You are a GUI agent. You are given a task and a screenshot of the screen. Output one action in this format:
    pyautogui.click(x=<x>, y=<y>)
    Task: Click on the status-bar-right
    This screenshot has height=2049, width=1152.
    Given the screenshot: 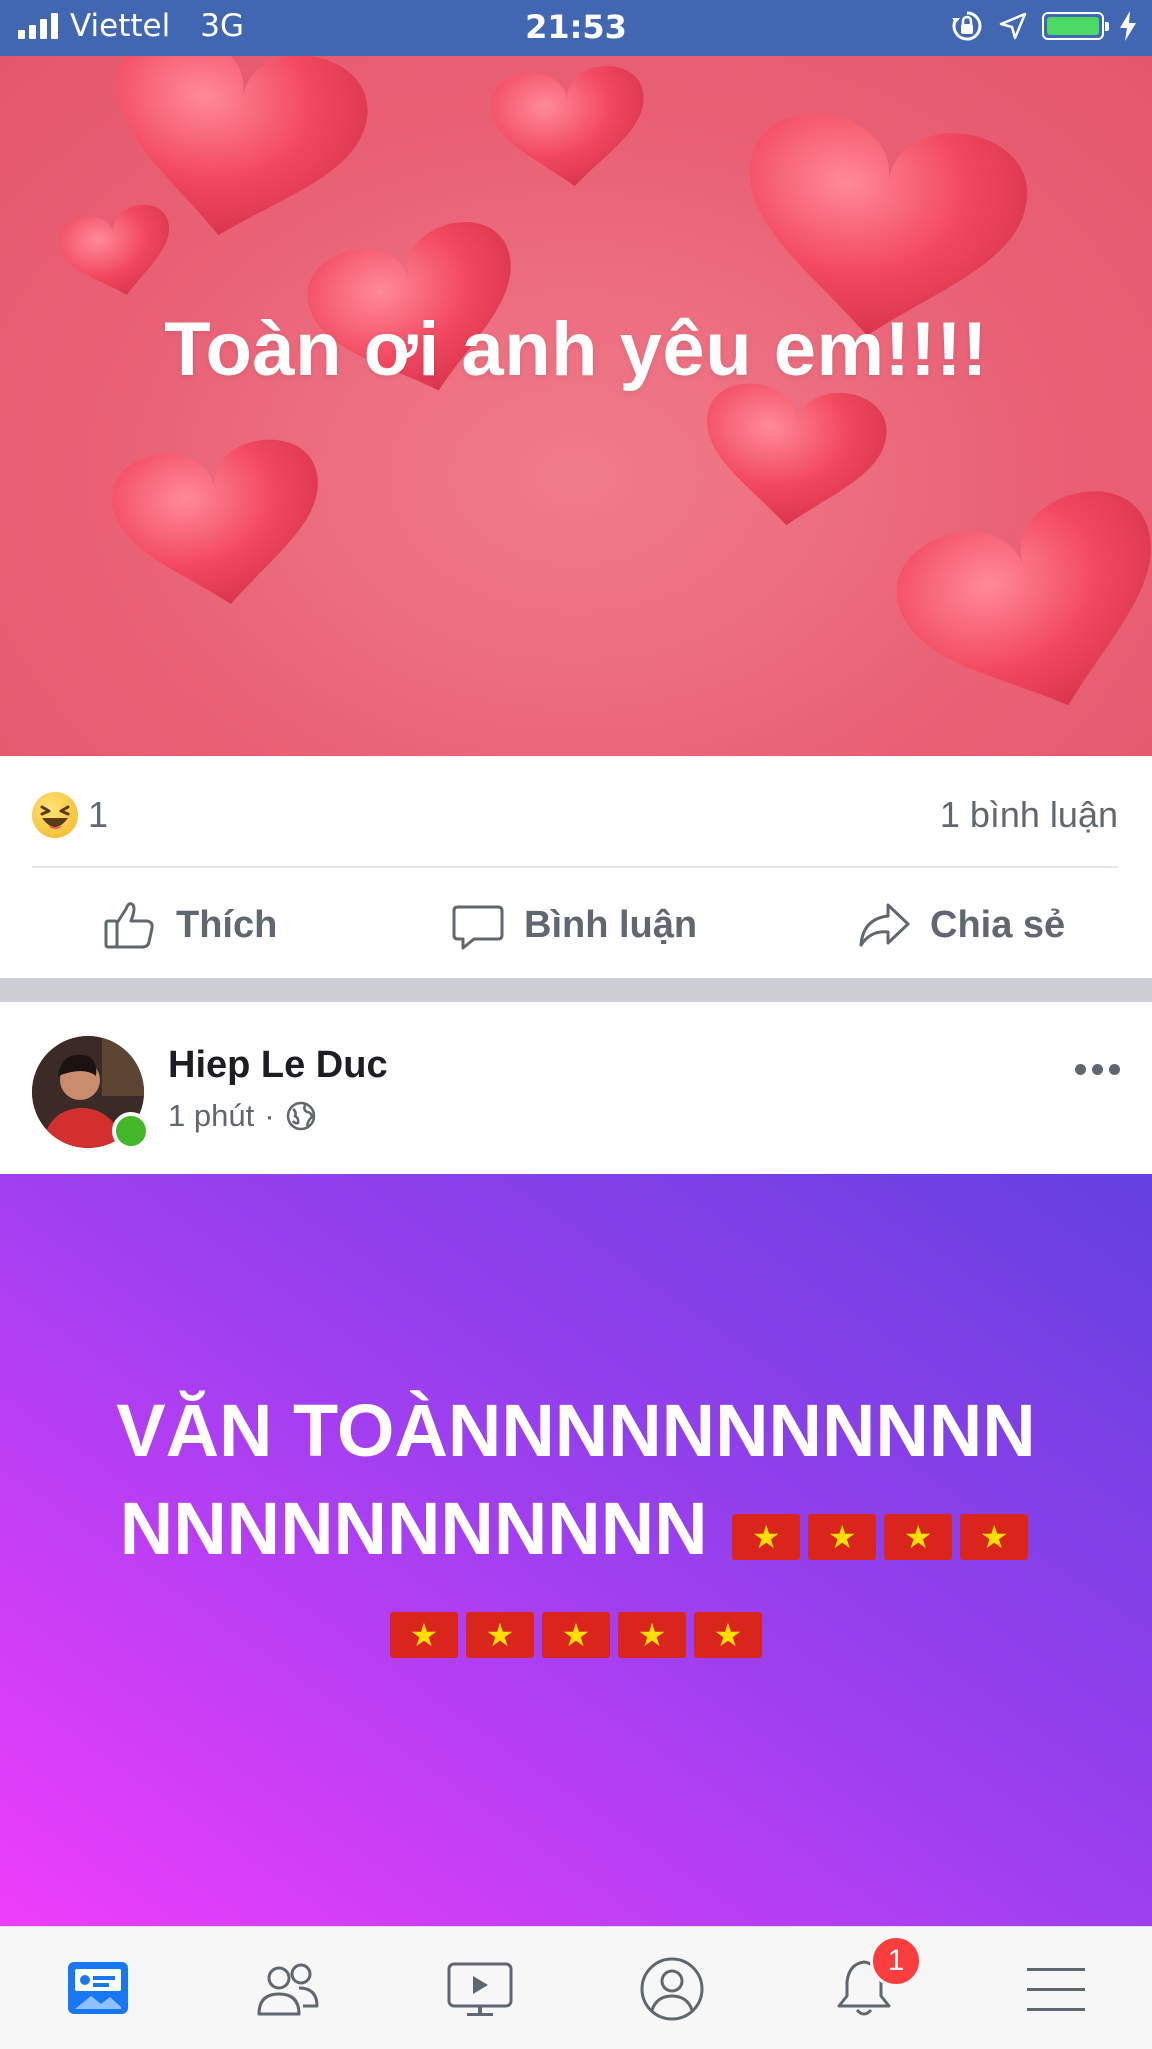 What is the action you would take?
    pyautogui.click(x=1044, y=26)
    